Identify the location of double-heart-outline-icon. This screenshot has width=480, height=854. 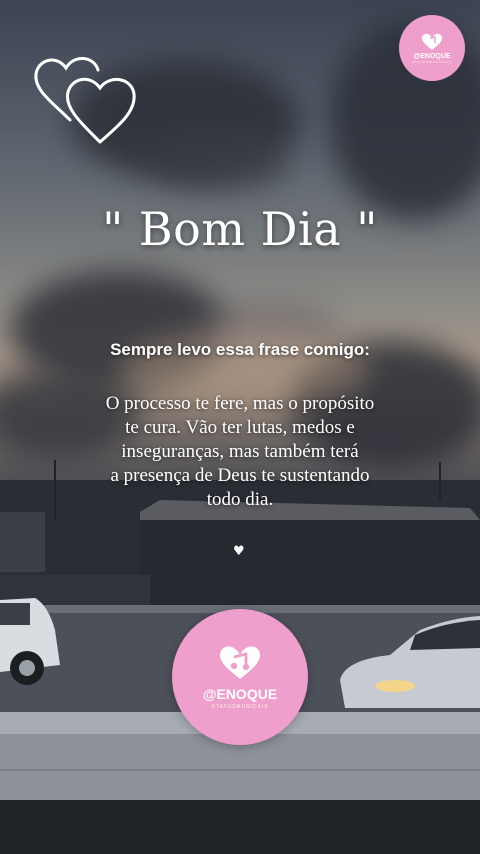
(85, 100).